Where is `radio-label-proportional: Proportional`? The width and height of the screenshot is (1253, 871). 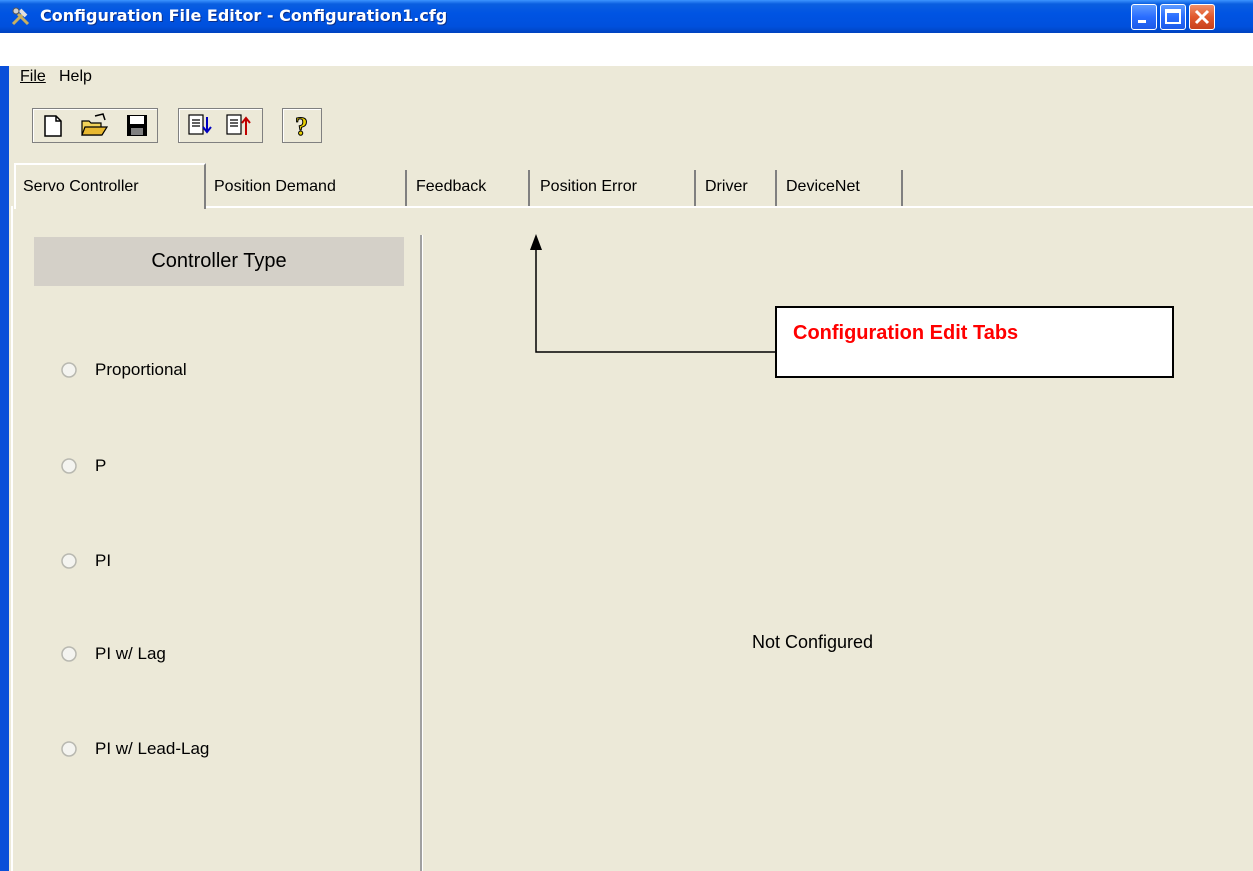
radio-label-proportional: Proportional is located at coordinates (141, 370).